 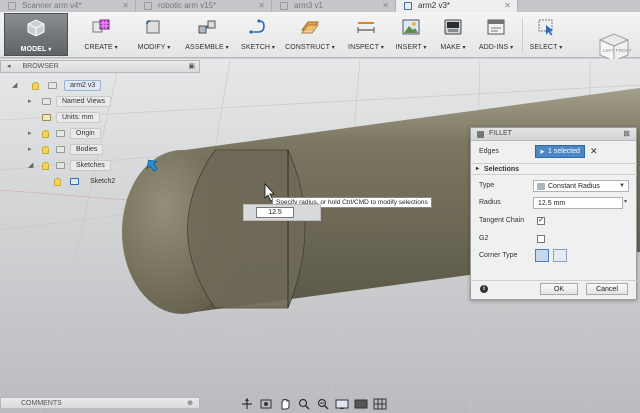 I want to click on selections-section: ▸ Selections, so click(x=553, y=169).